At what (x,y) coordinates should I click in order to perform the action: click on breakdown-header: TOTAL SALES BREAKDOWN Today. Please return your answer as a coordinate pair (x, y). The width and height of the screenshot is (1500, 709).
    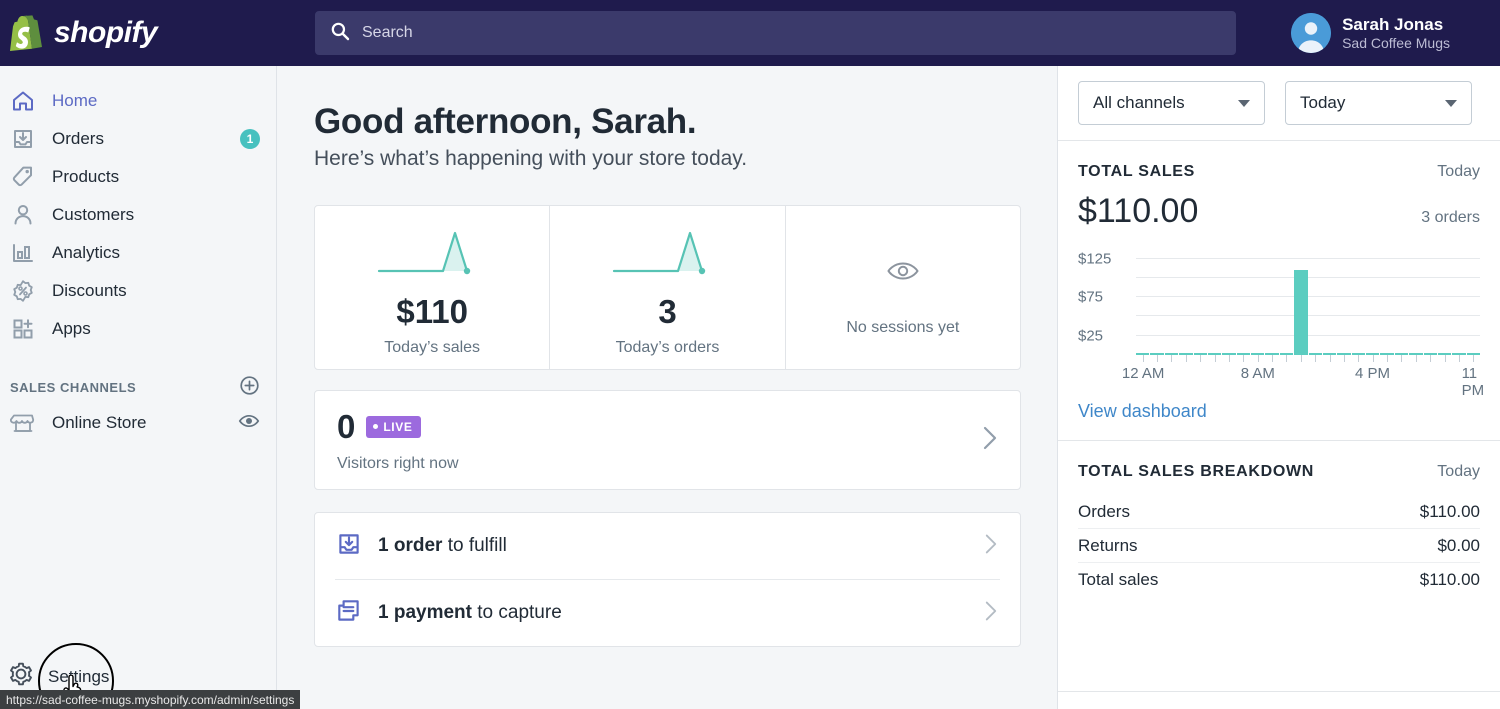
    Looking at the image, I should click on (1279, 472).